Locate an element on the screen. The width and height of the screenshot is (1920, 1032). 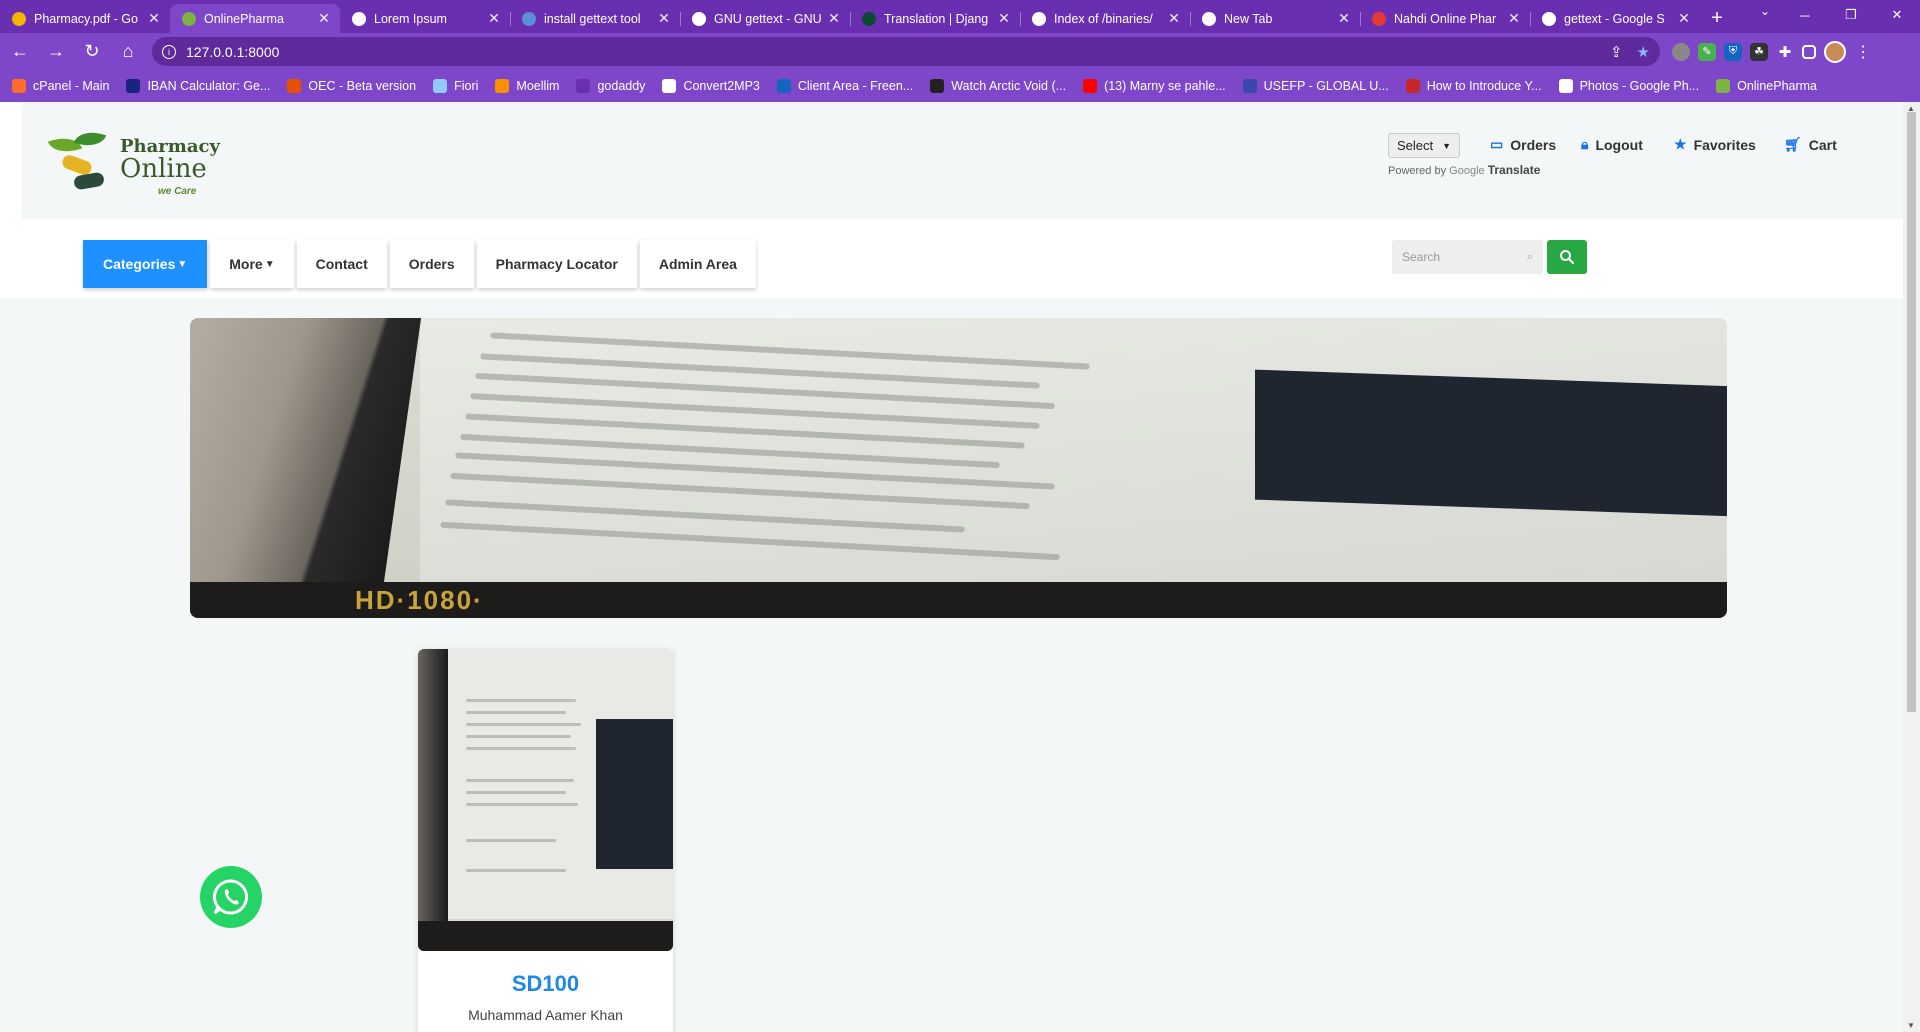
site-info-icon: i is located at coordinates (169, 51).